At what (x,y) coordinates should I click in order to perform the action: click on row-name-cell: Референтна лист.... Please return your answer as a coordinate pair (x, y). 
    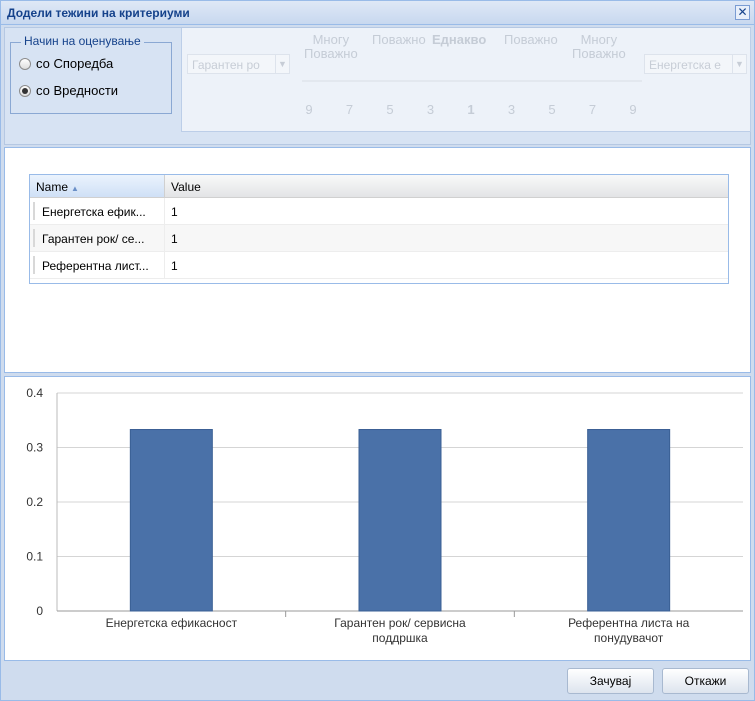
    Looking at the image, I should click on (97, 265).